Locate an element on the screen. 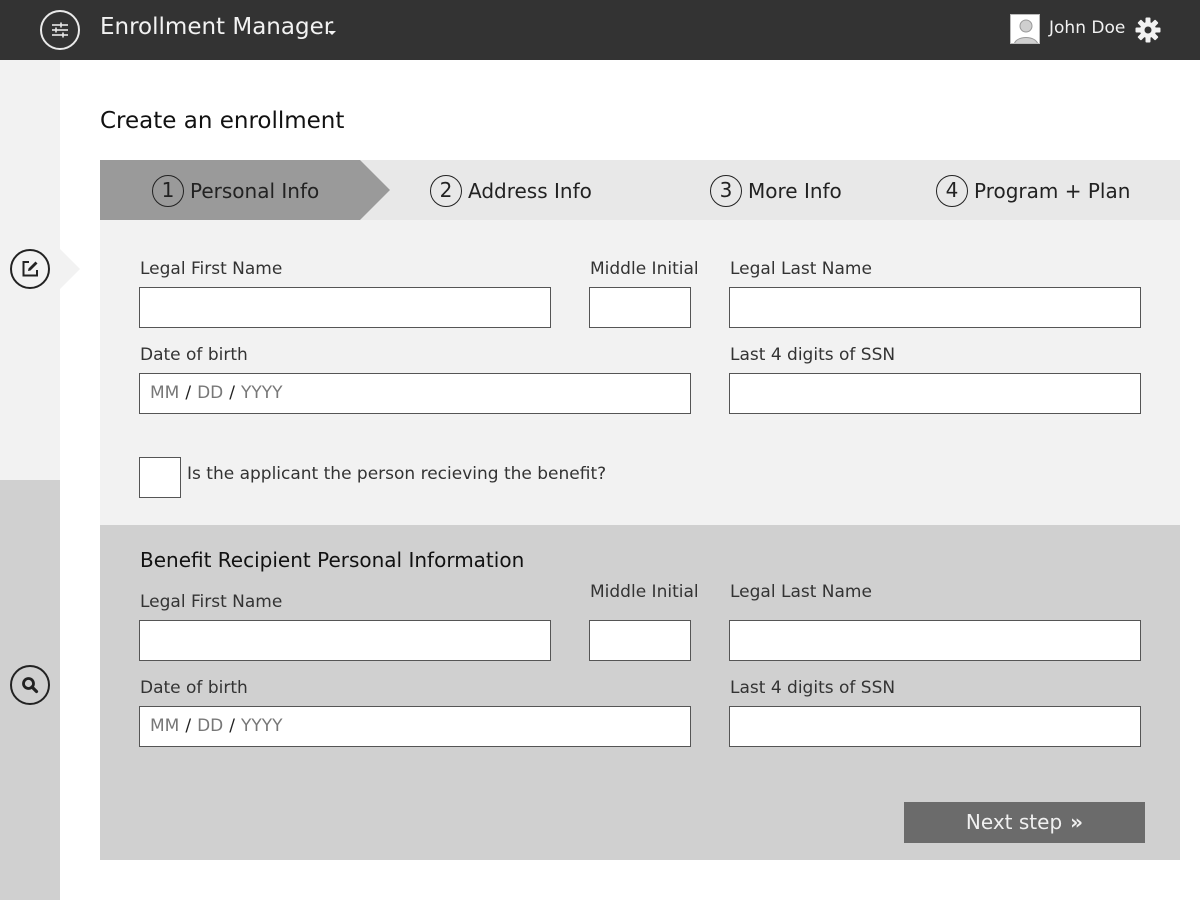  recipient-middle-initial-input is located at coordinates (640, 640).